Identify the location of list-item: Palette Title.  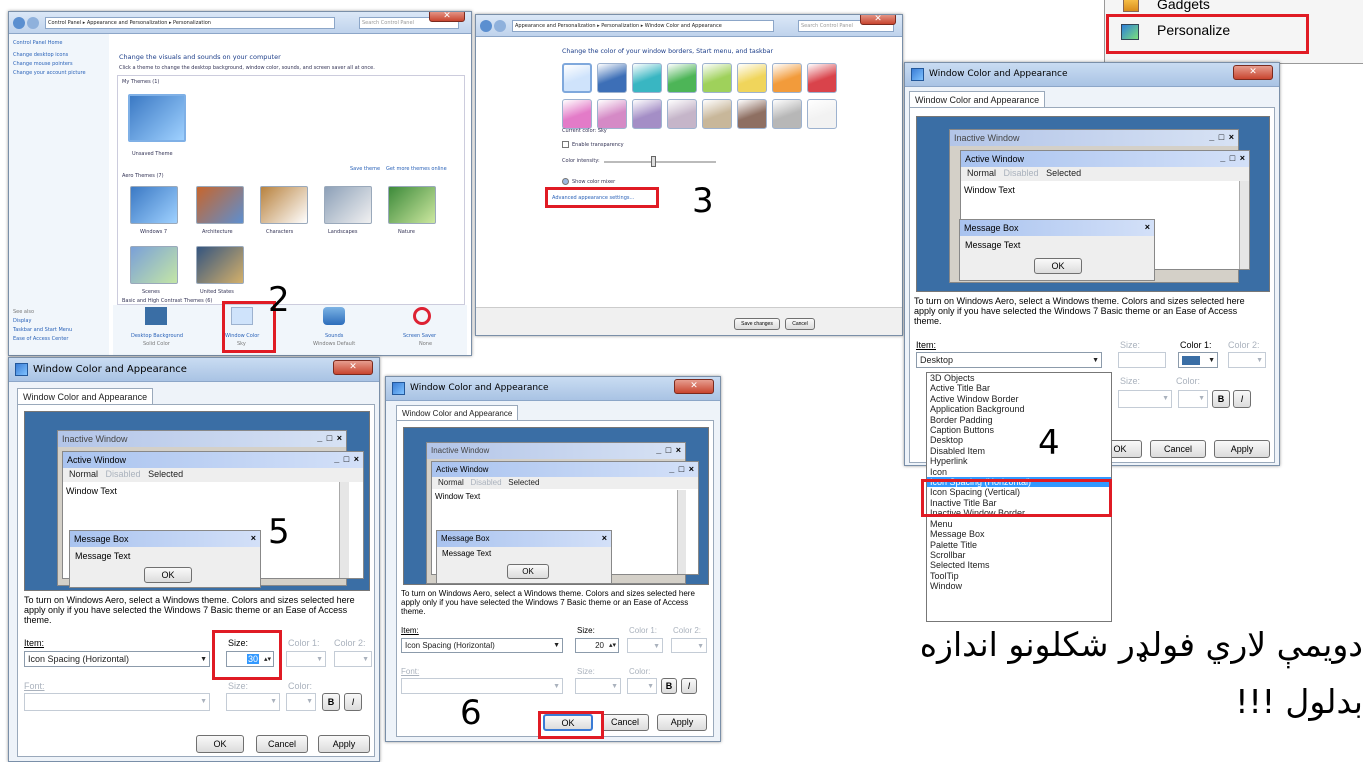
(1019, 545).